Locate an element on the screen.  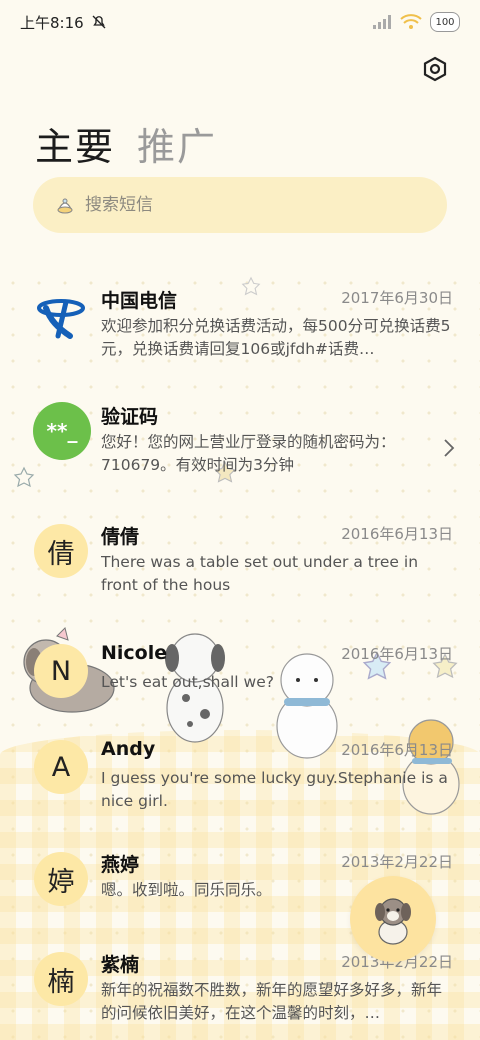
contact-name: Nicole is located at coordinates (134, 653).